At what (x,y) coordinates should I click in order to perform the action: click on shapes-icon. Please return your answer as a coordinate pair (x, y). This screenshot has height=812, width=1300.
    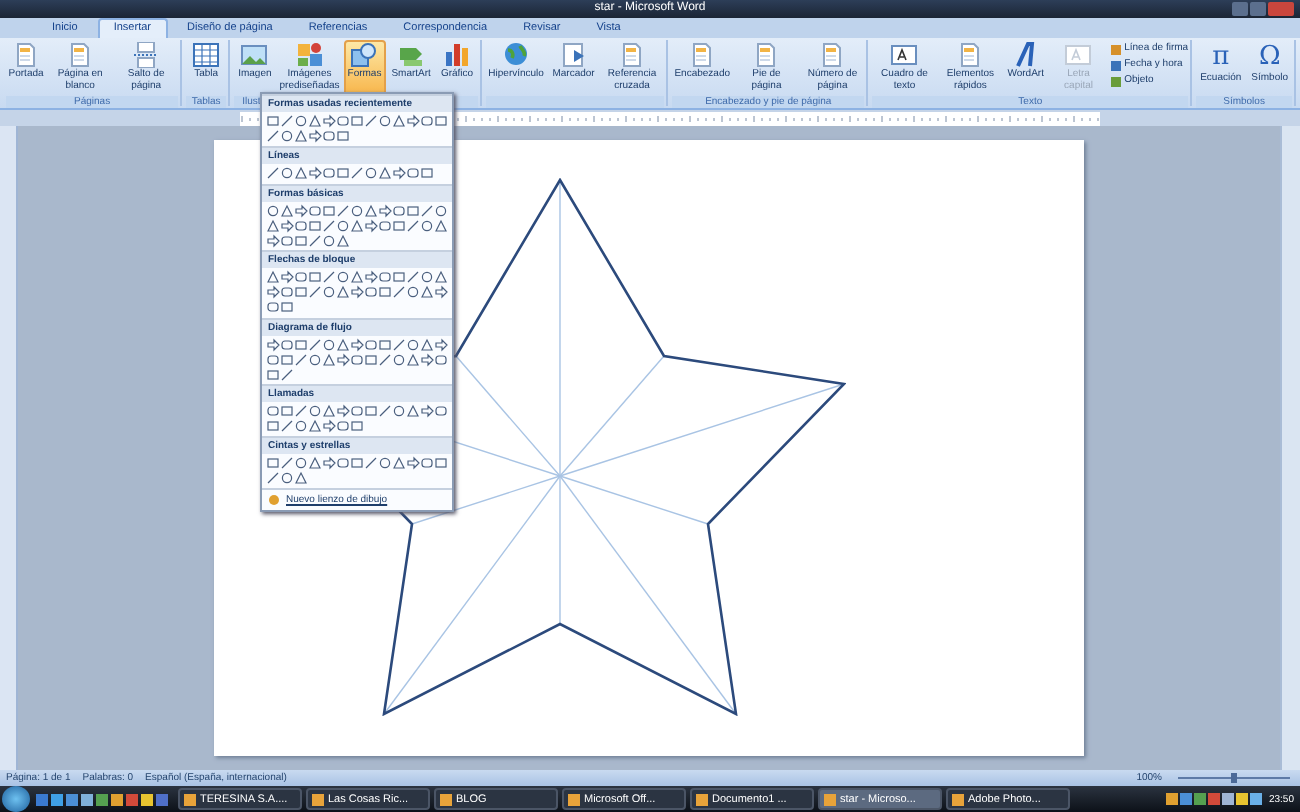
    Looking at the image, I should click on (364, 55).